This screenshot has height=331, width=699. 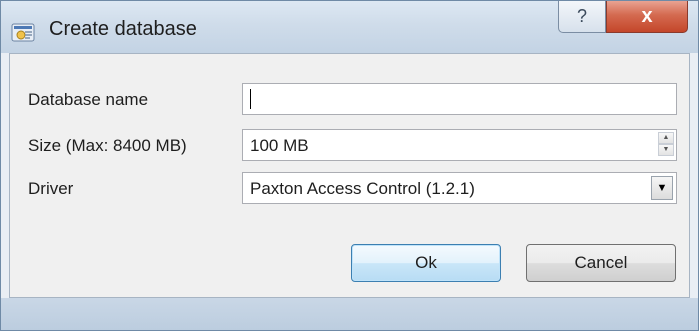 I want to click on driver-label: Driver, so click(x=51, y=188).